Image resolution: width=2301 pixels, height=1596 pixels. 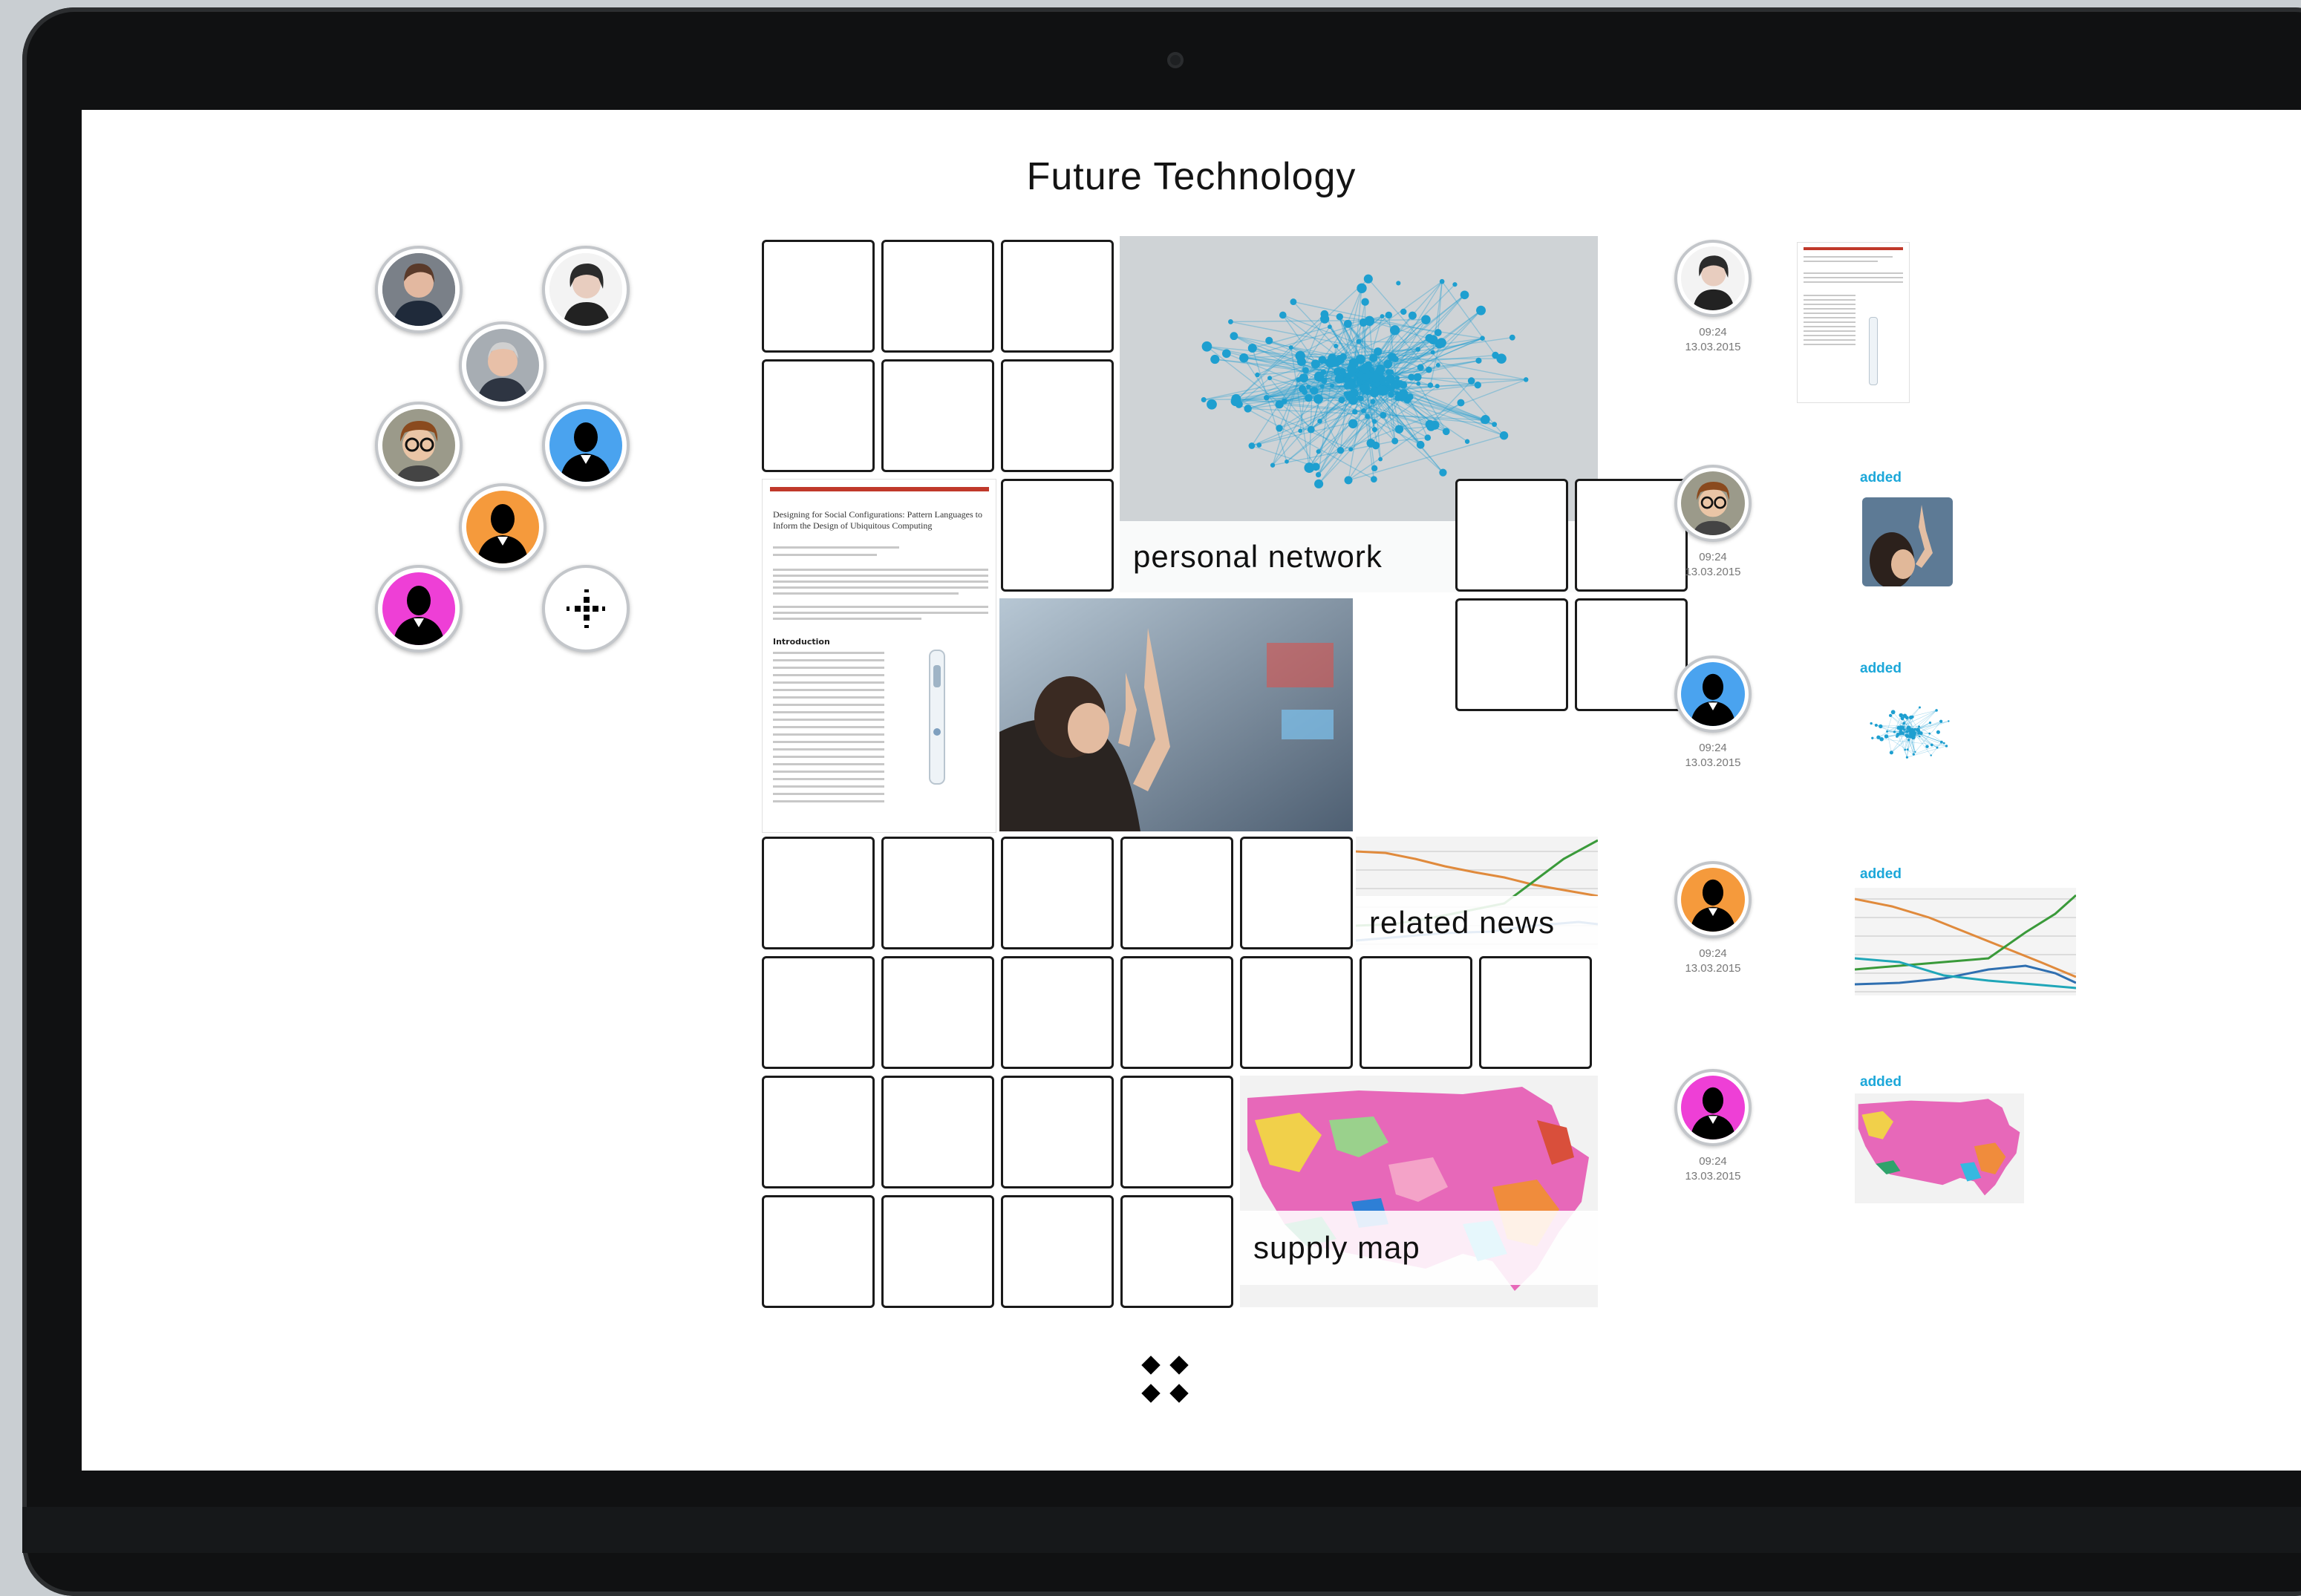 I want to click on avatar-silhouette-magenta, so click(x=419, y=609).